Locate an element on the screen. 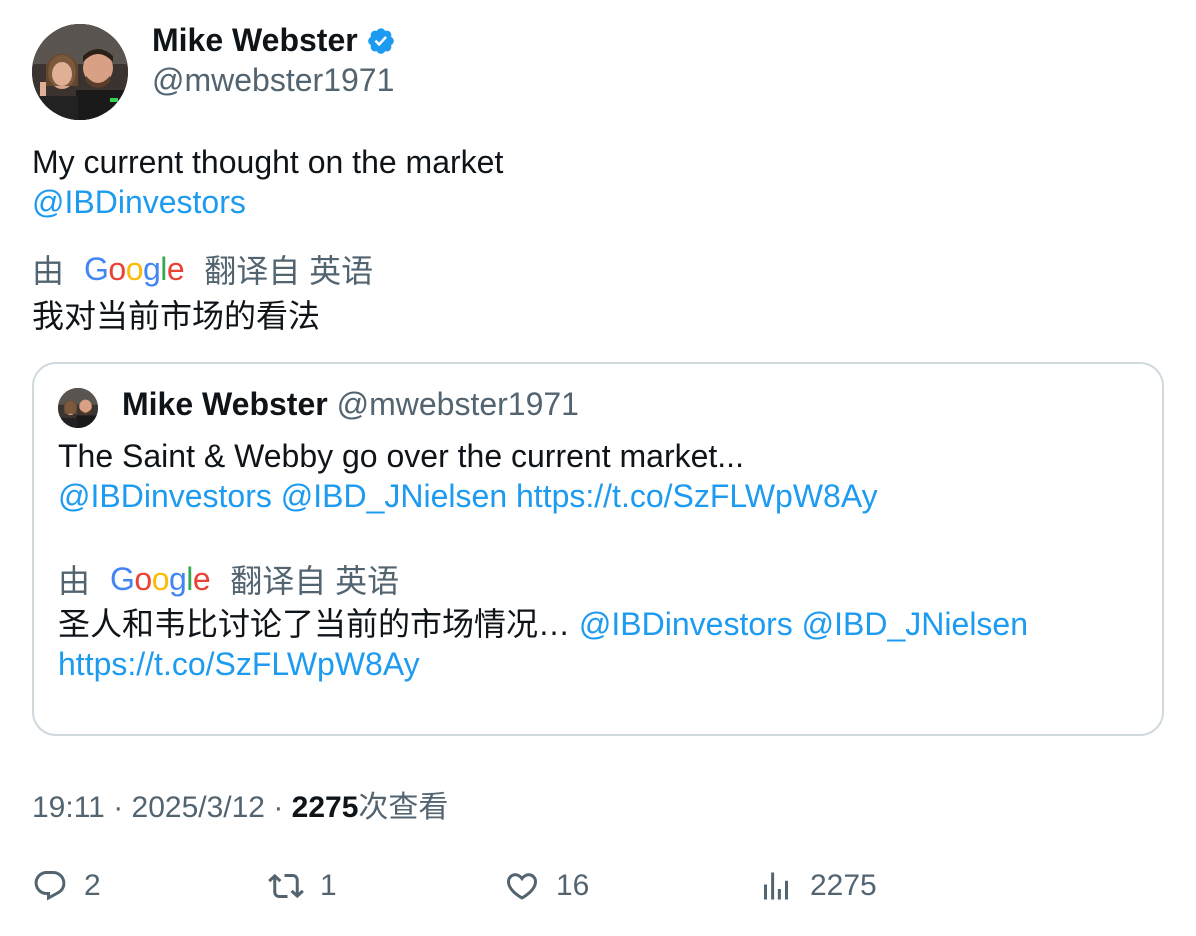  quote-mention-1: @IBDinvestors is located at coordinates (165, 496).